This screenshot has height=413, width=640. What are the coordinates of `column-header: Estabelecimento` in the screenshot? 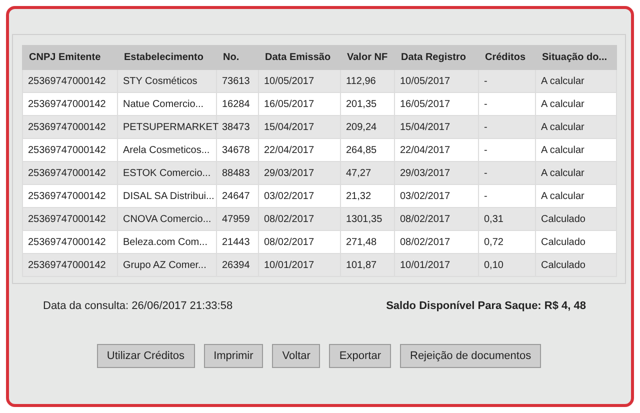 It's located at (167, 58).